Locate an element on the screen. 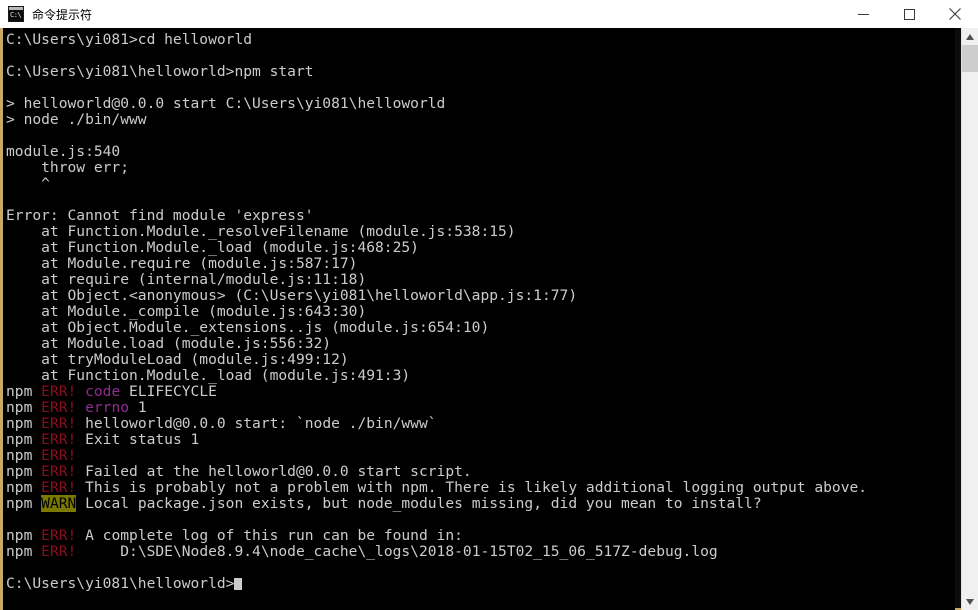 This screenshot has height=610, width=978. terminal-text-run: module.js:540 is located at coordinates (63, 151).